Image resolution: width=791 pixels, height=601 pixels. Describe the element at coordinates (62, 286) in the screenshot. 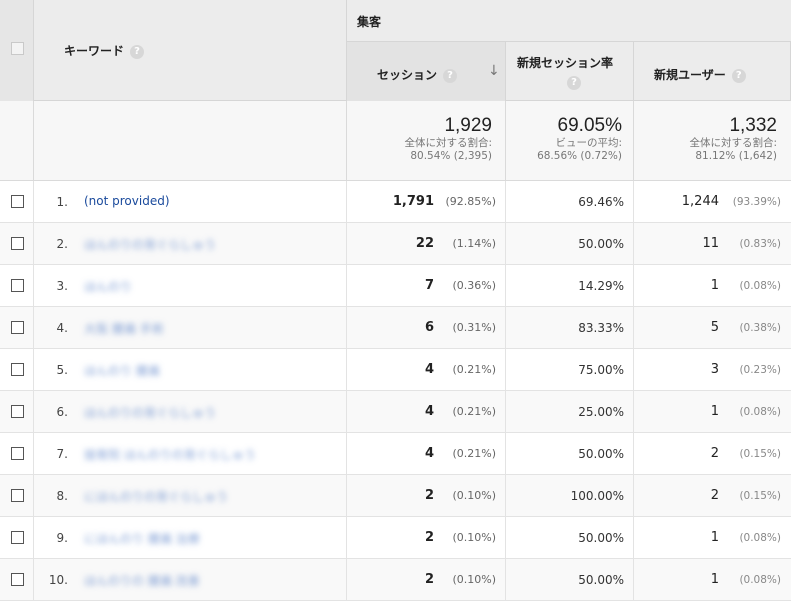

I see `row-rank: 3.` at that location.